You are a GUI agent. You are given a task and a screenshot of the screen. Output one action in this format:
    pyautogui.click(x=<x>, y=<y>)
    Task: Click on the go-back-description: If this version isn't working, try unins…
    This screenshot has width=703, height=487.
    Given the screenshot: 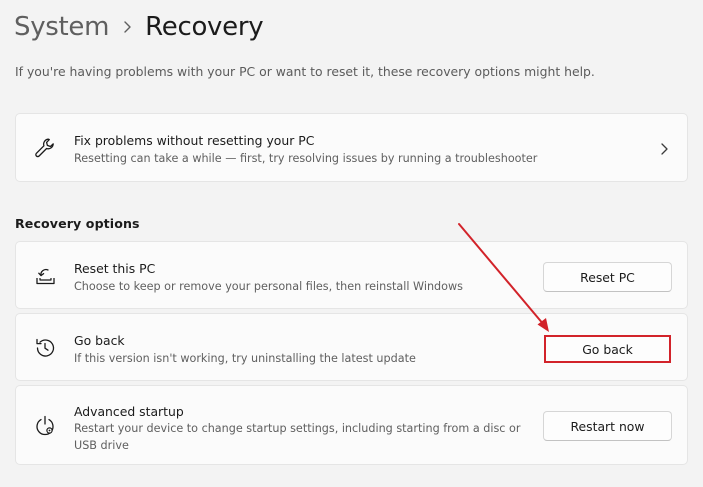 What is the action you would take?
    pyautogui.click(x=245, y=358)
    